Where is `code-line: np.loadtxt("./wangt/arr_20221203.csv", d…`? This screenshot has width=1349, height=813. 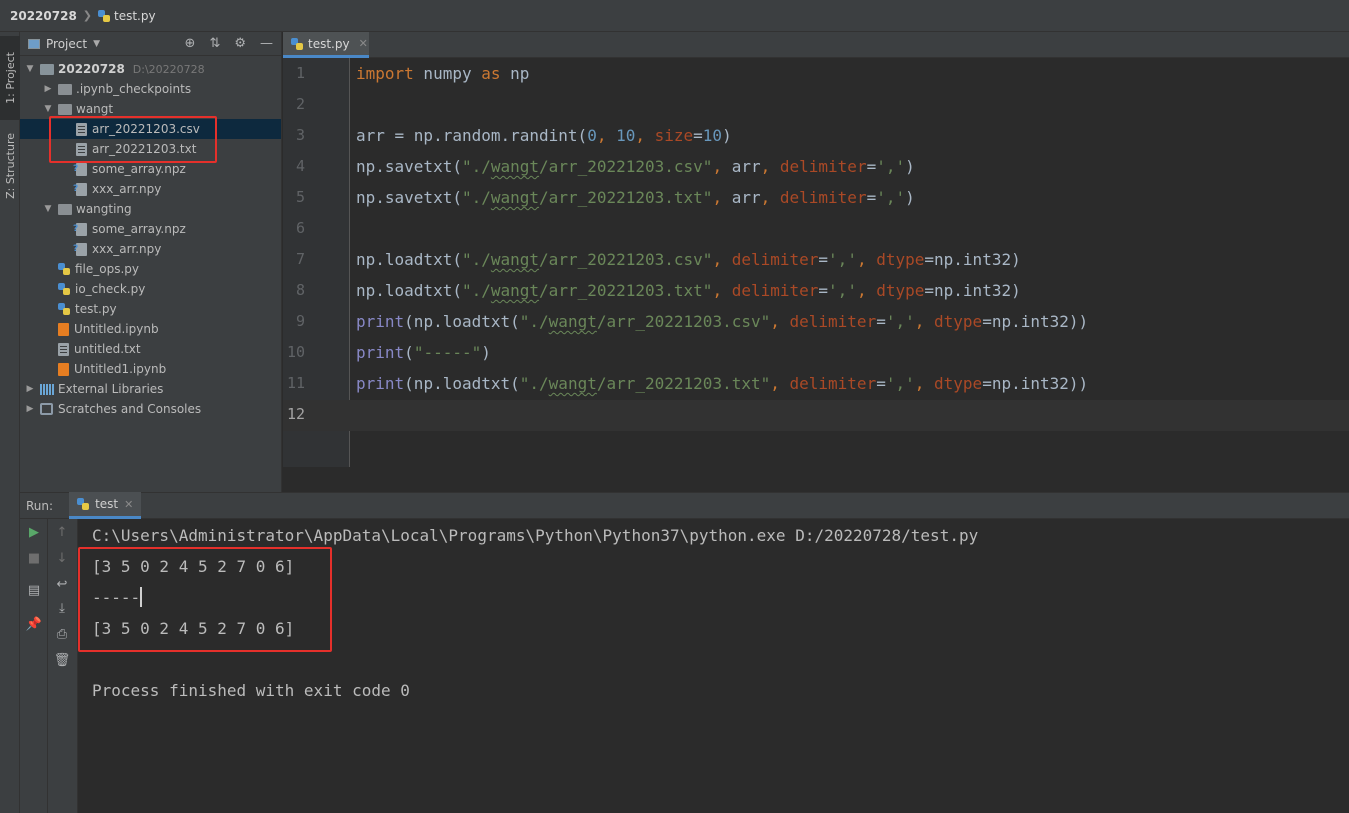
code-line: np.loadtxt("./wangt/arr_20221203.csv", d… is located at coordinates (688, 259).